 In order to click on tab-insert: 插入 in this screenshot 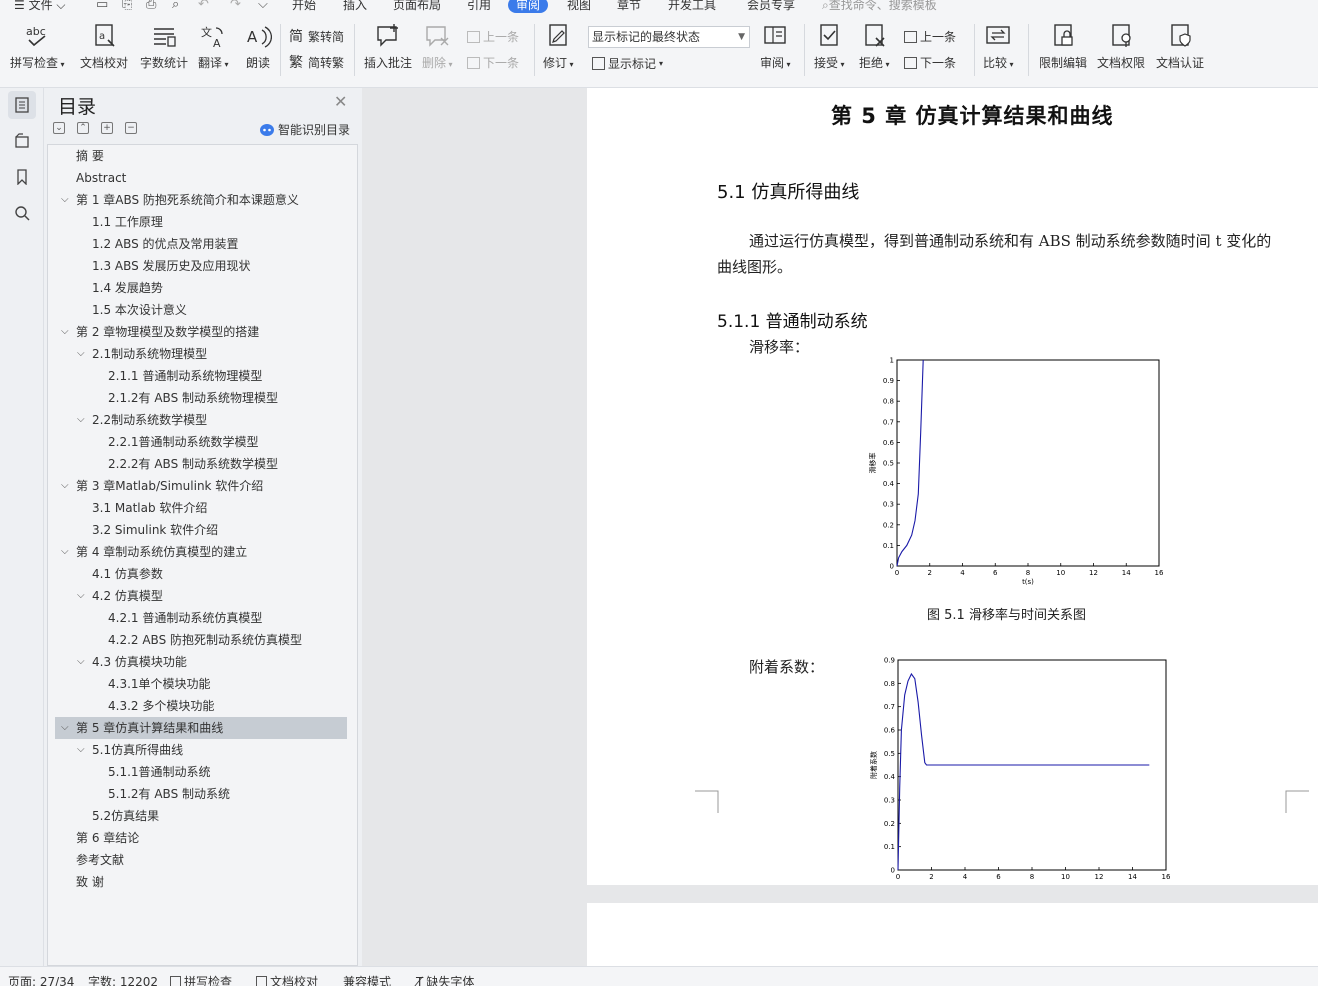, I will do `click(355, 6)`.